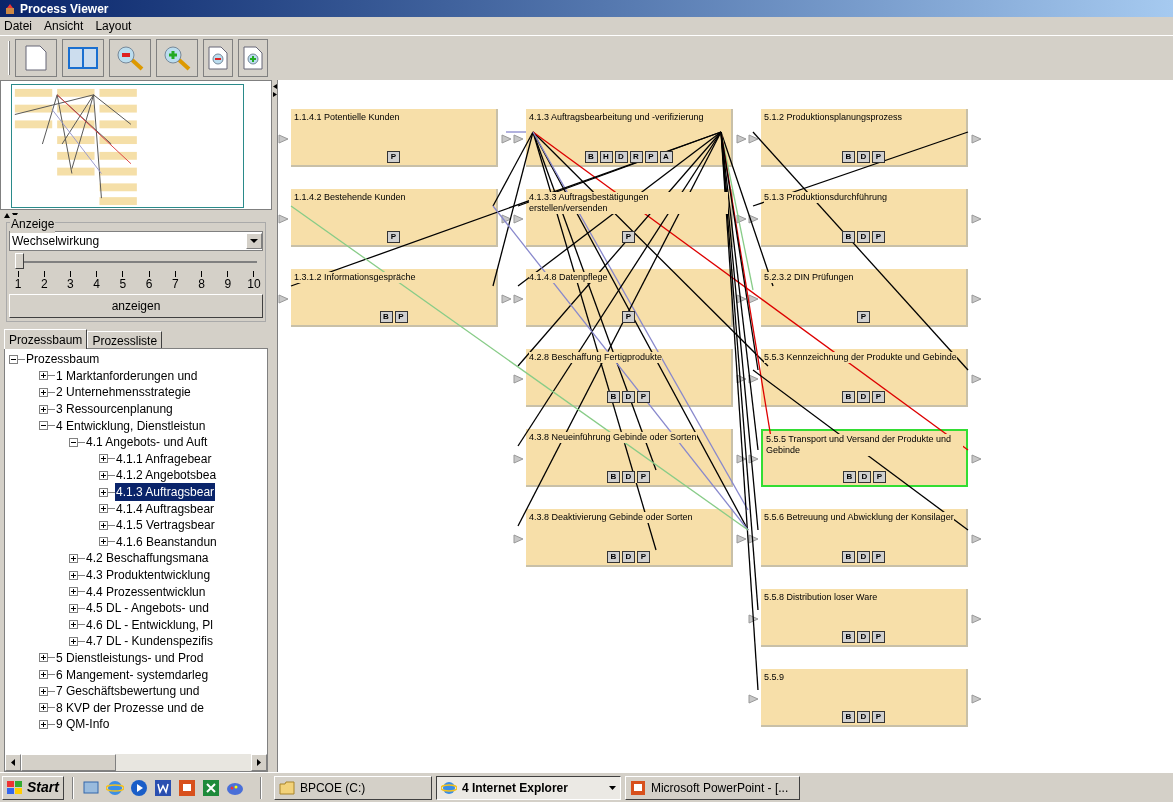 The image size is (1173, 802). Describe the element at coordinates (19, 261) in the screenshot. I see `slider-thumb` at that location.